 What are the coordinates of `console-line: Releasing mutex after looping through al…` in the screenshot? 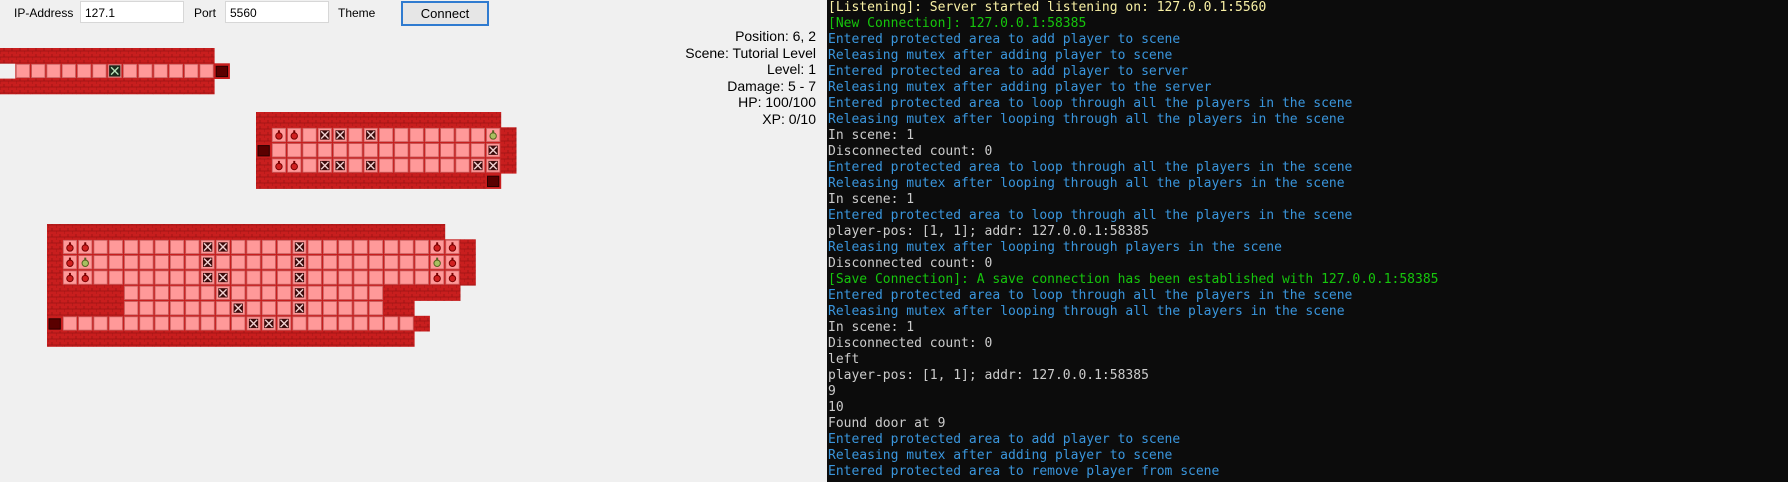 It's located at (1086, 311).